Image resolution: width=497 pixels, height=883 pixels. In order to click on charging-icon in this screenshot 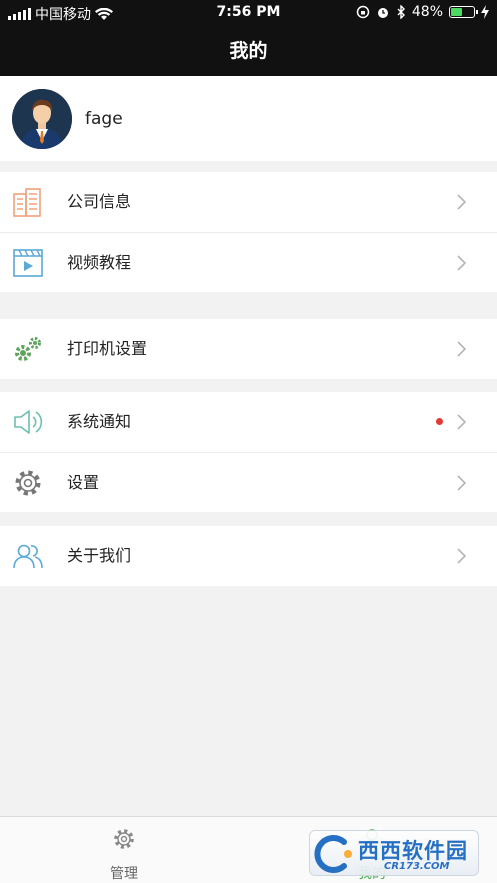, I will do `click(485, 12)`.